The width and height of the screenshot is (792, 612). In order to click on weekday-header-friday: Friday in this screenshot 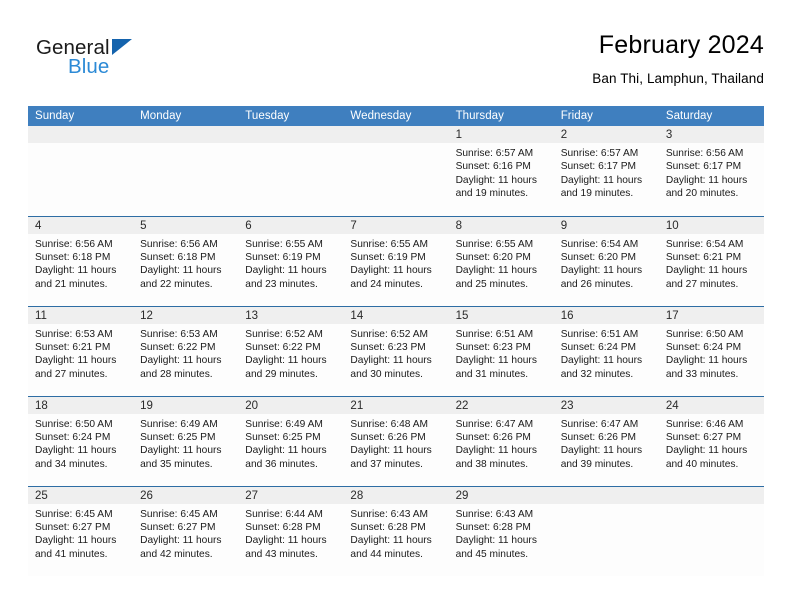, I will do `click(606, 116)`.